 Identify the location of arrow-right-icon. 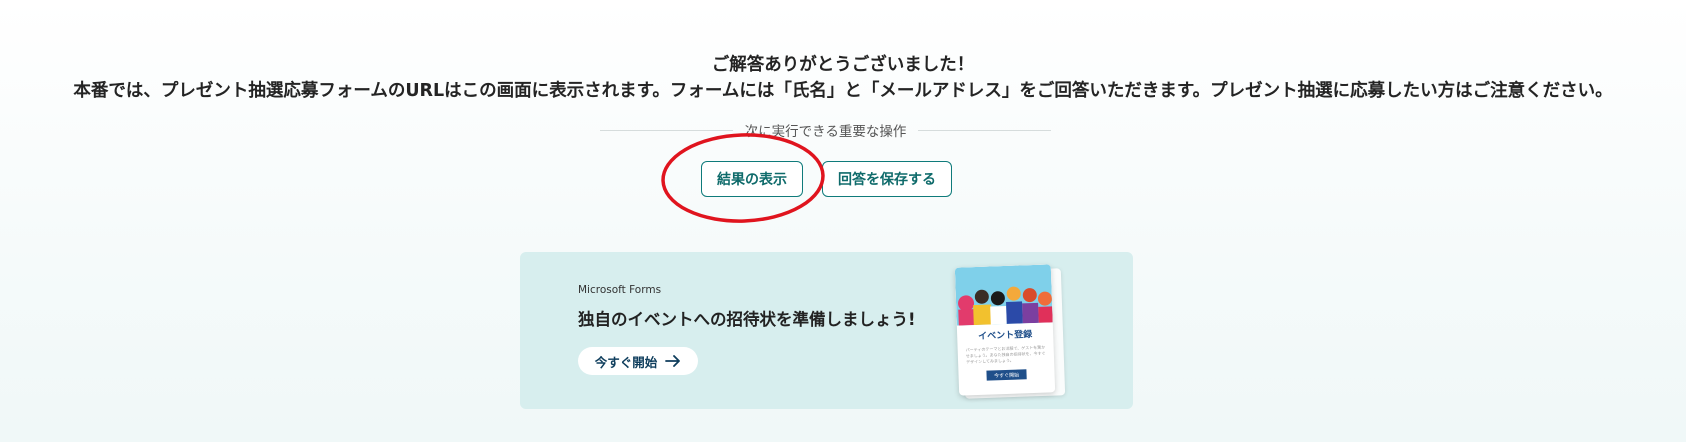
(673, 361).